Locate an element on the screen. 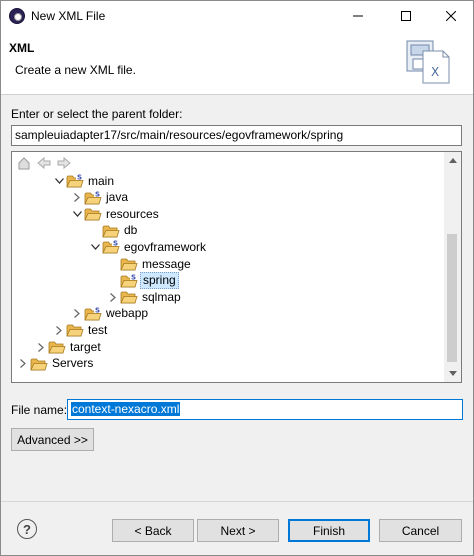 The width and height of the screenshot is (474, 556). tree-item-target: target is located at coordinates (68, 347).